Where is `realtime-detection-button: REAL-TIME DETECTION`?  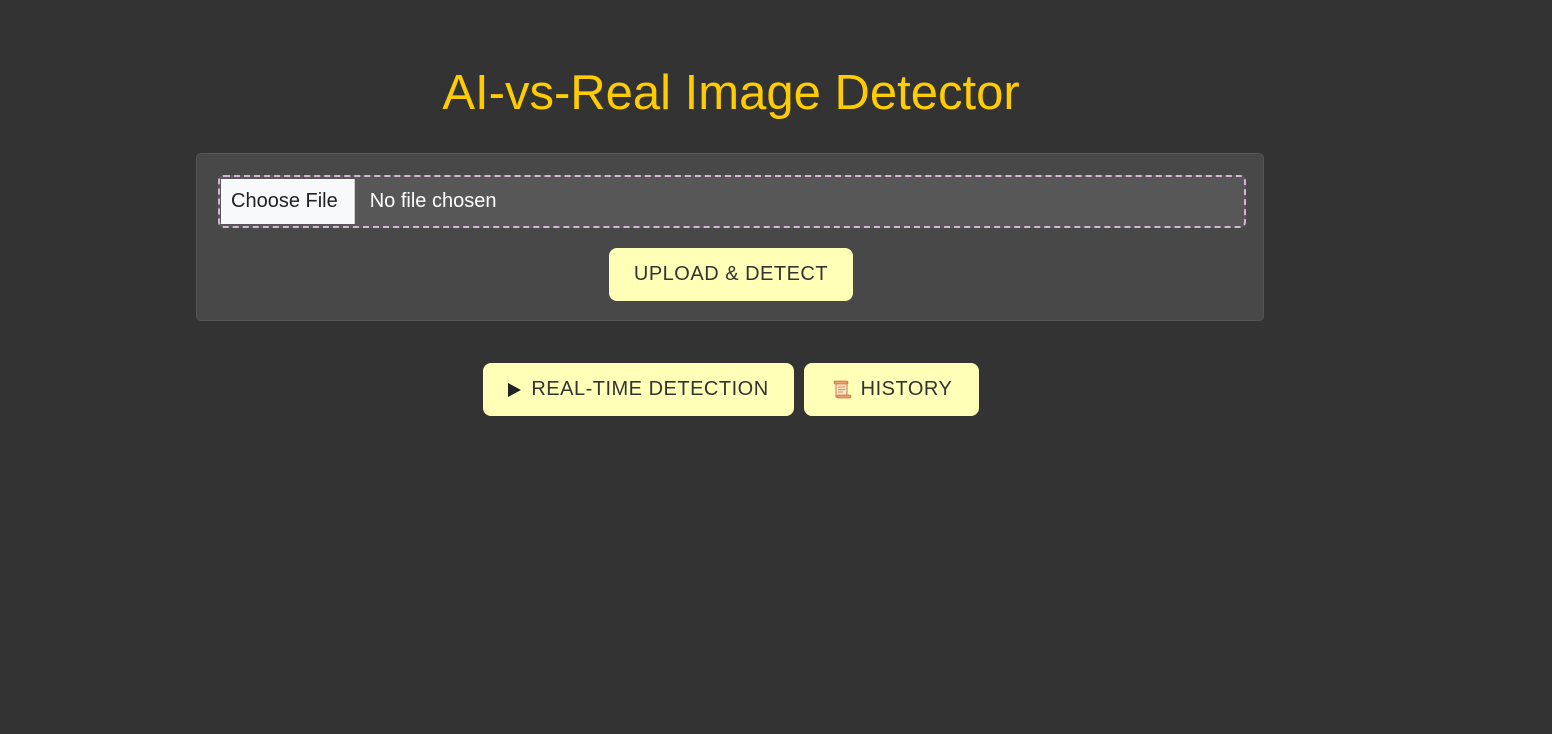
realtime-detection-button: REAL-TIME DETECTION is located at coordinates (638, 389).